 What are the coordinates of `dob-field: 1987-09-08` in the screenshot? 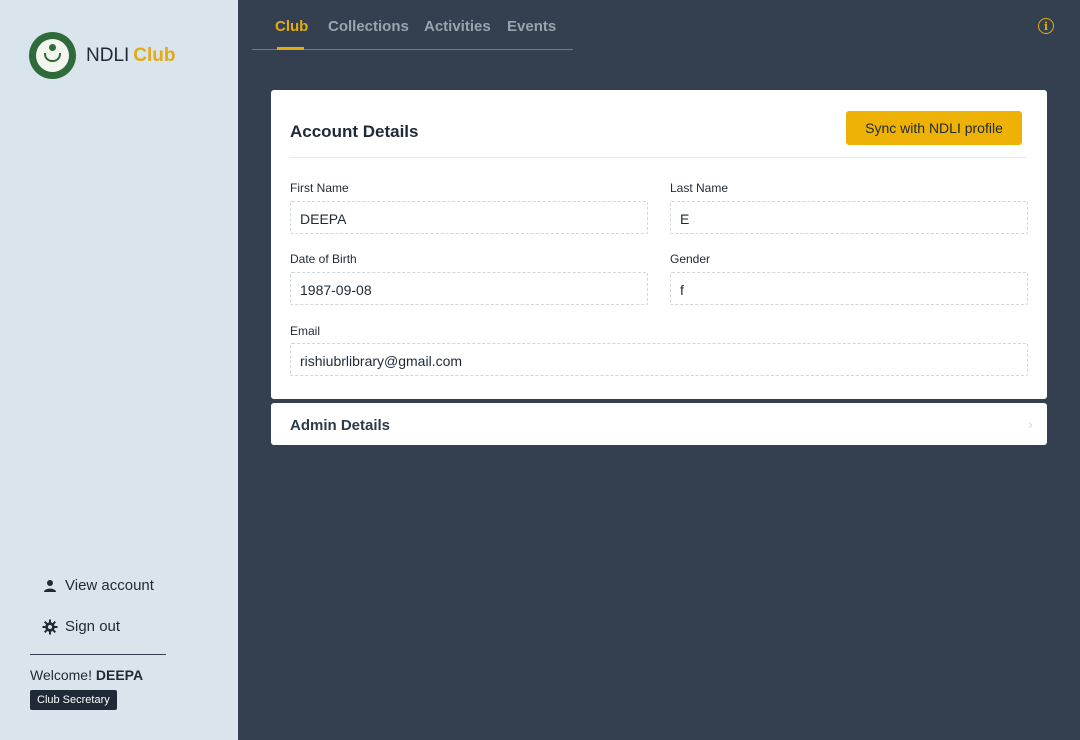 It's located at (469, 288).